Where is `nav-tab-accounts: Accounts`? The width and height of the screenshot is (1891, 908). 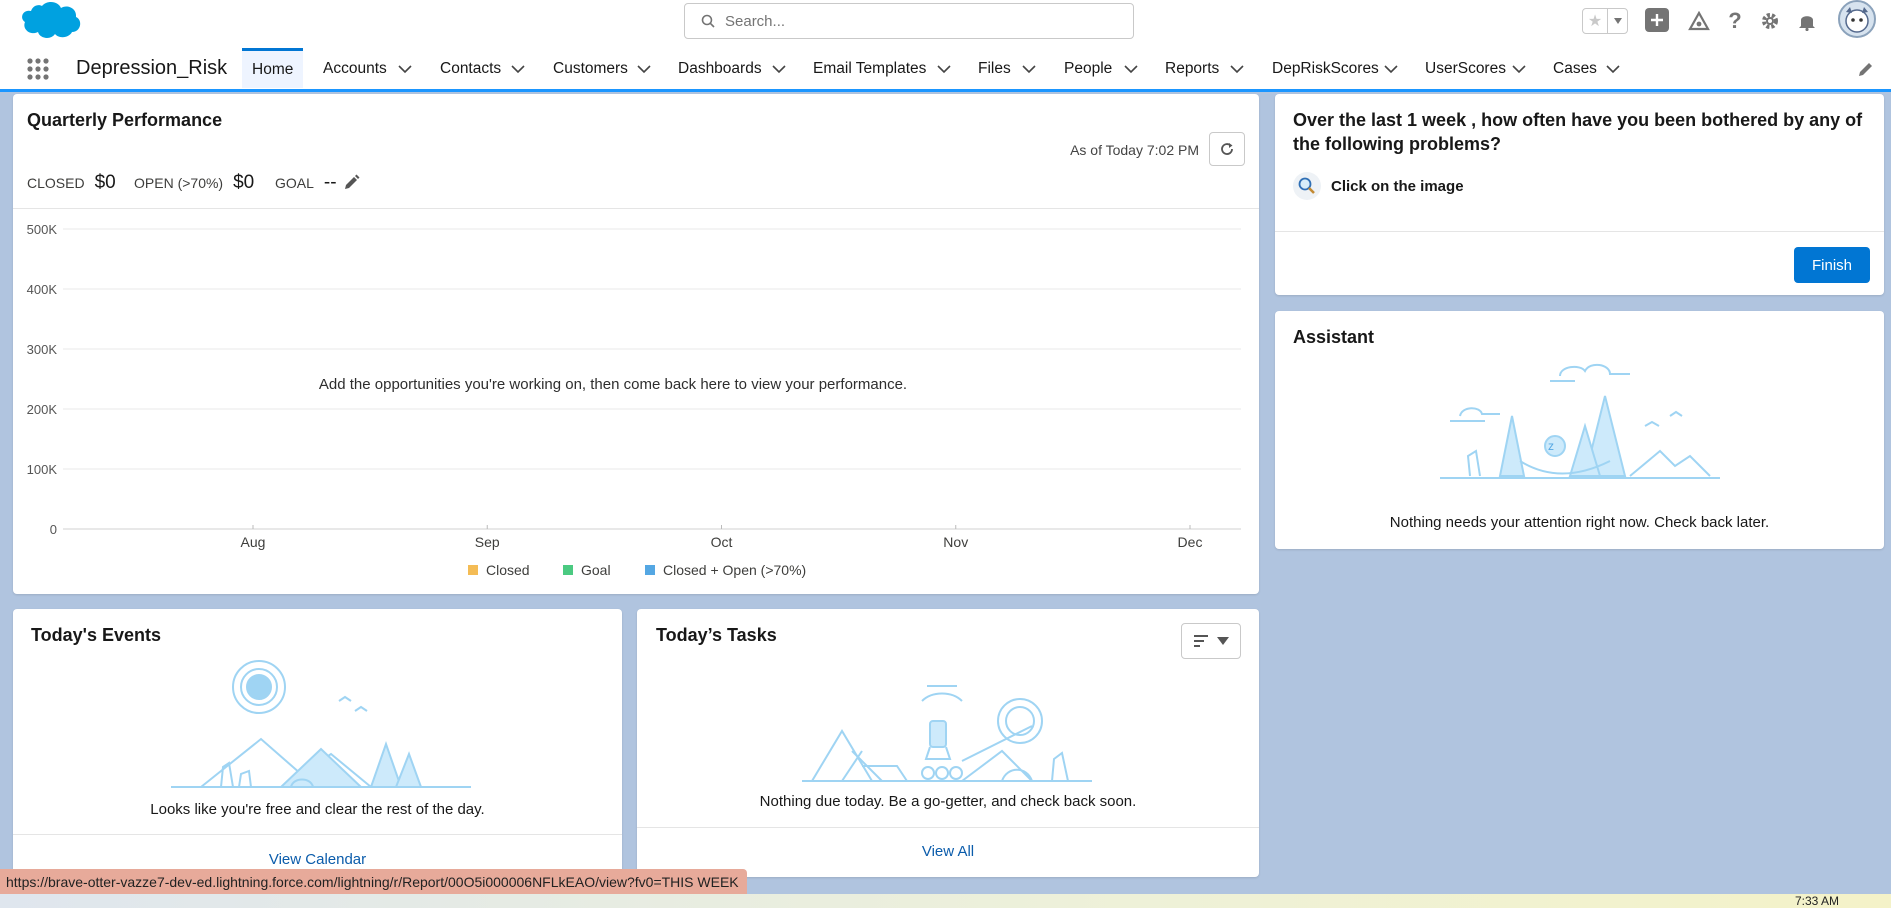
nav-tab-accounts: Accounts is located at coordinates (355, 69).